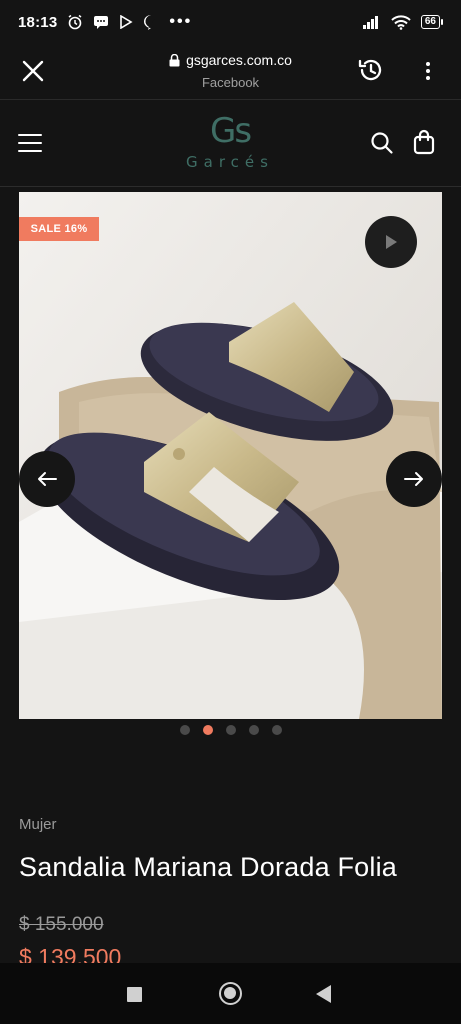  I want to click on battery-level: 66, so click(430, 22).